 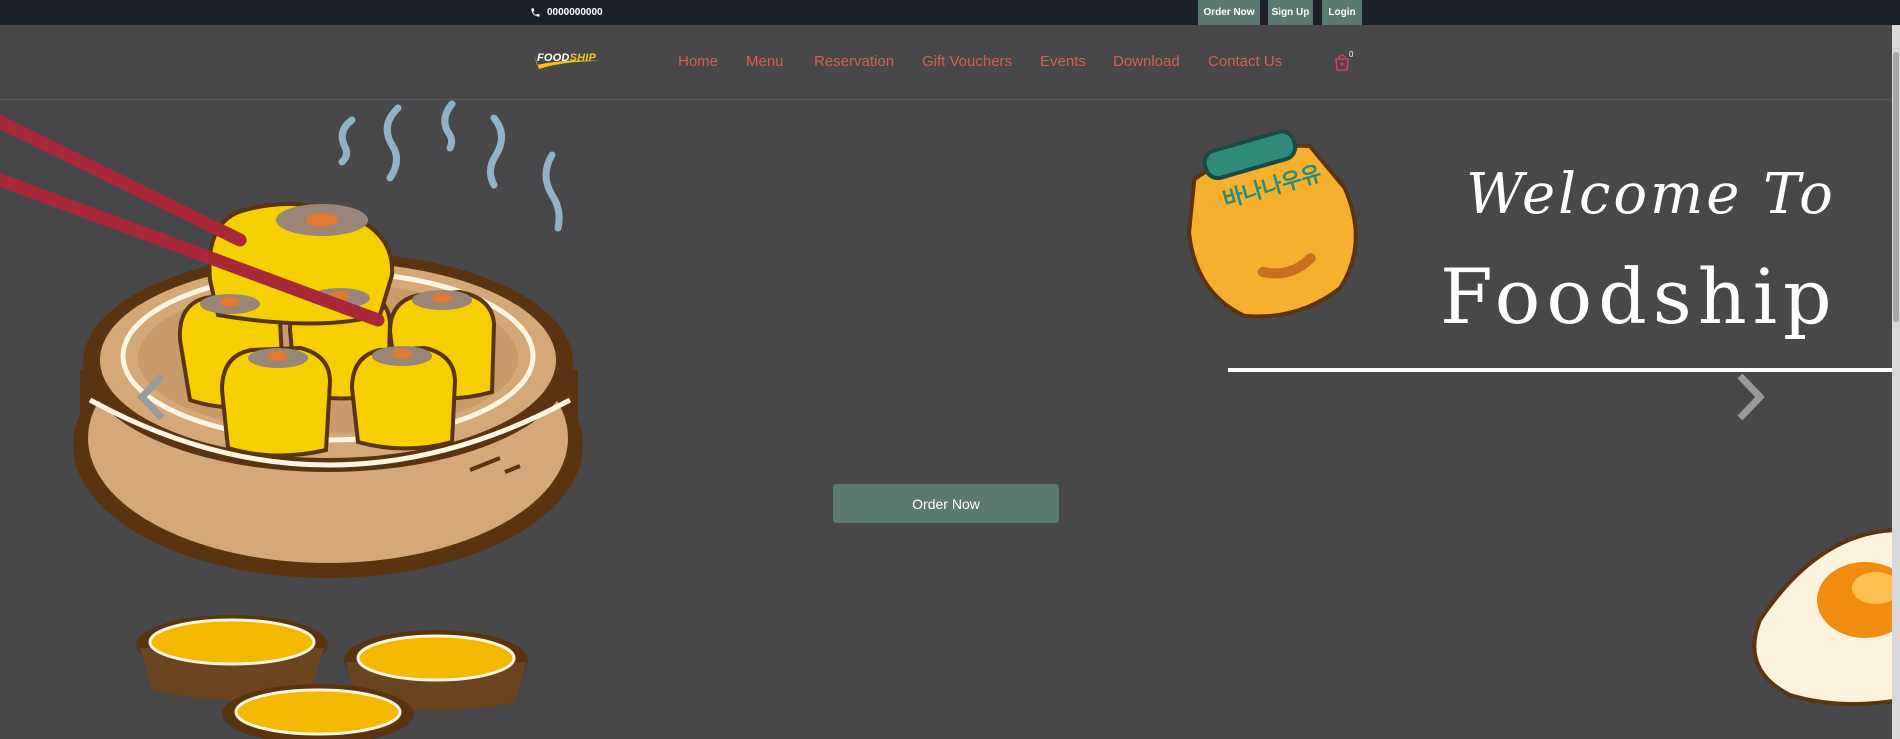 I want to click on shopping-bag-icon, so click(x=1342, y=62).